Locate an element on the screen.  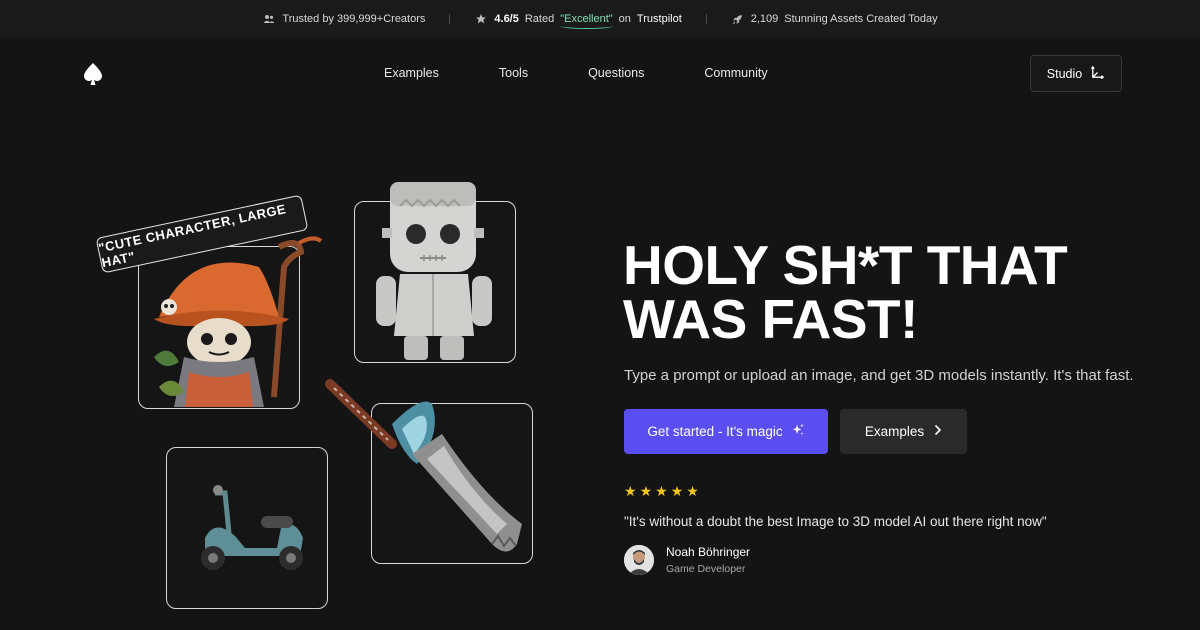
rating-item: 4.6/5 Rated "Excellent" on Trustpilot is located at coordinates (578, 20).